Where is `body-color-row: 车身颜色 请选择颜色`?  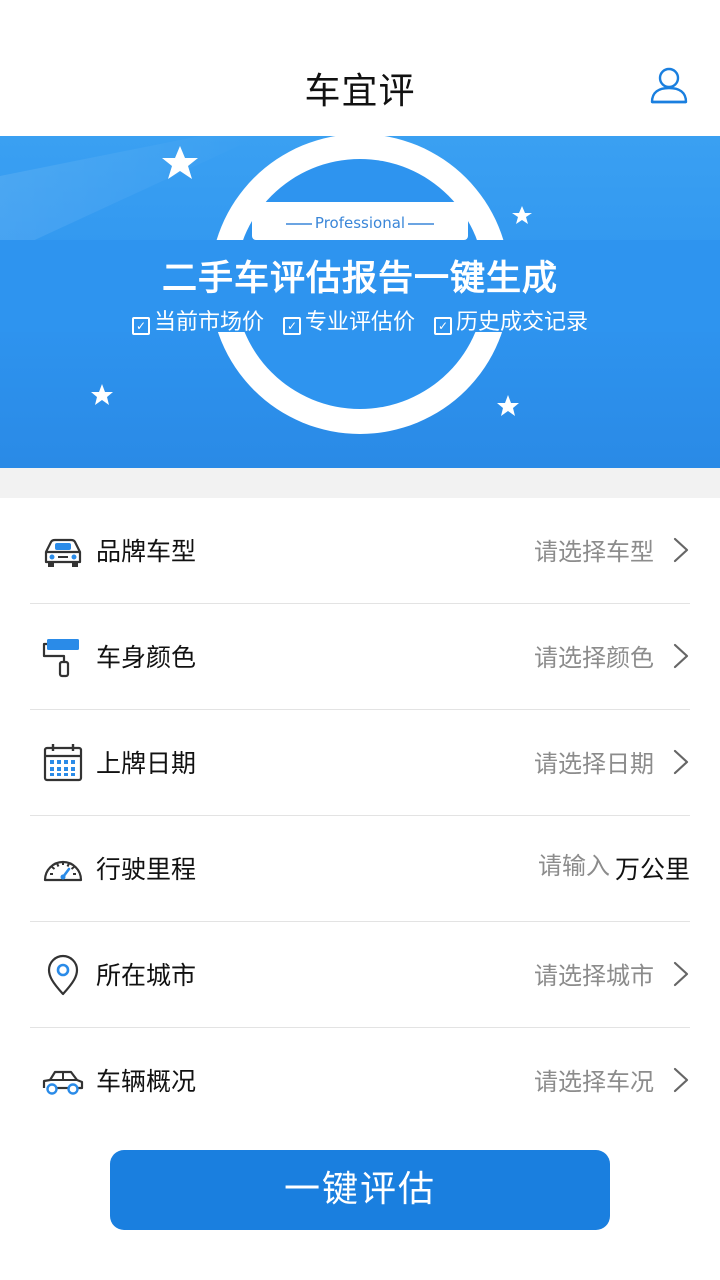 body-color-row: 车身颜色 请选择颜色 is located at coordinates (360, 657).